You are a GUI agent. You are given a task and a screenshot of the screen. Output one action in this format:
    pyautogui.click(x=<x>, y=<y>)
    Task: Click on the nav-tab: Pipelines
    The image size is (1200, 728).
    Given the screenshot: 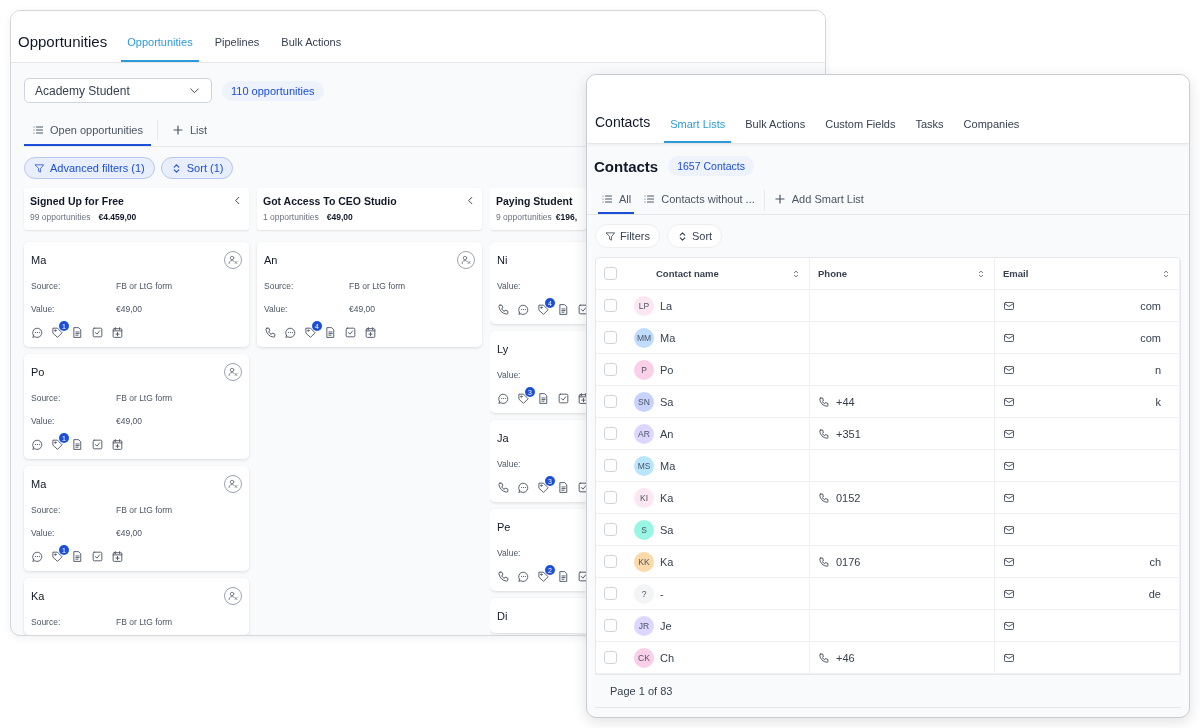 What is the action you would take?
    pyautogui.click(x=237, y=49)
    